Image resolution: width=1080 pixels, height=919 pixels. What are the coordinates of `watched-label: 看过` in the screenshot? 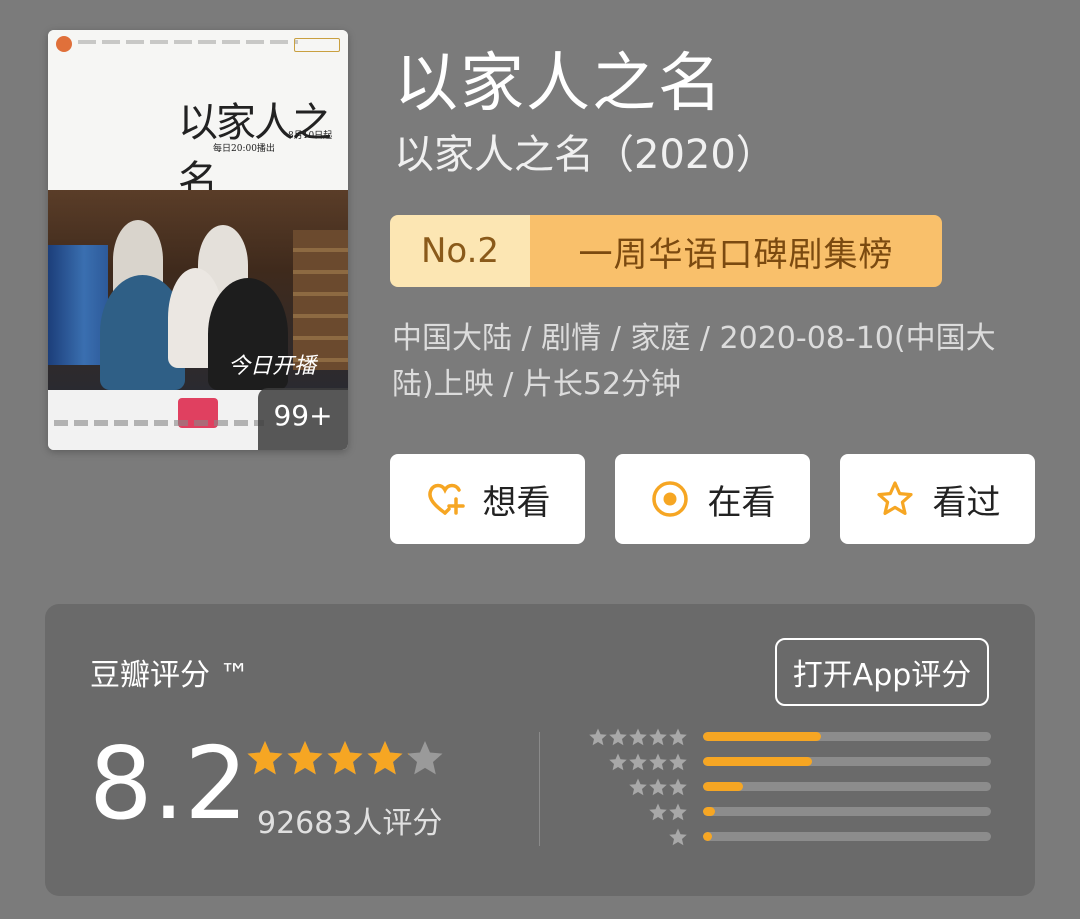 It's located at (966, 502).